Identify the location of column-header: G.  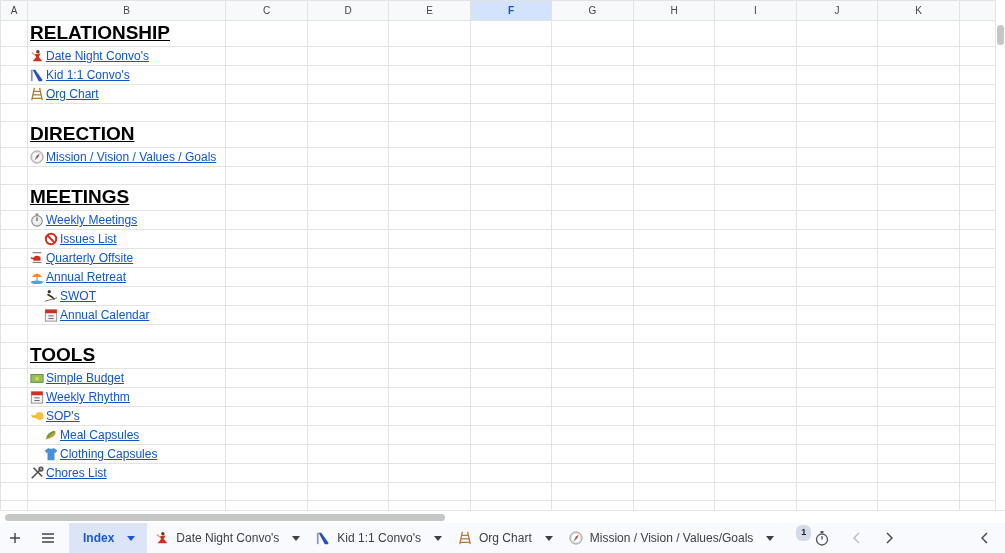
(592, 10).